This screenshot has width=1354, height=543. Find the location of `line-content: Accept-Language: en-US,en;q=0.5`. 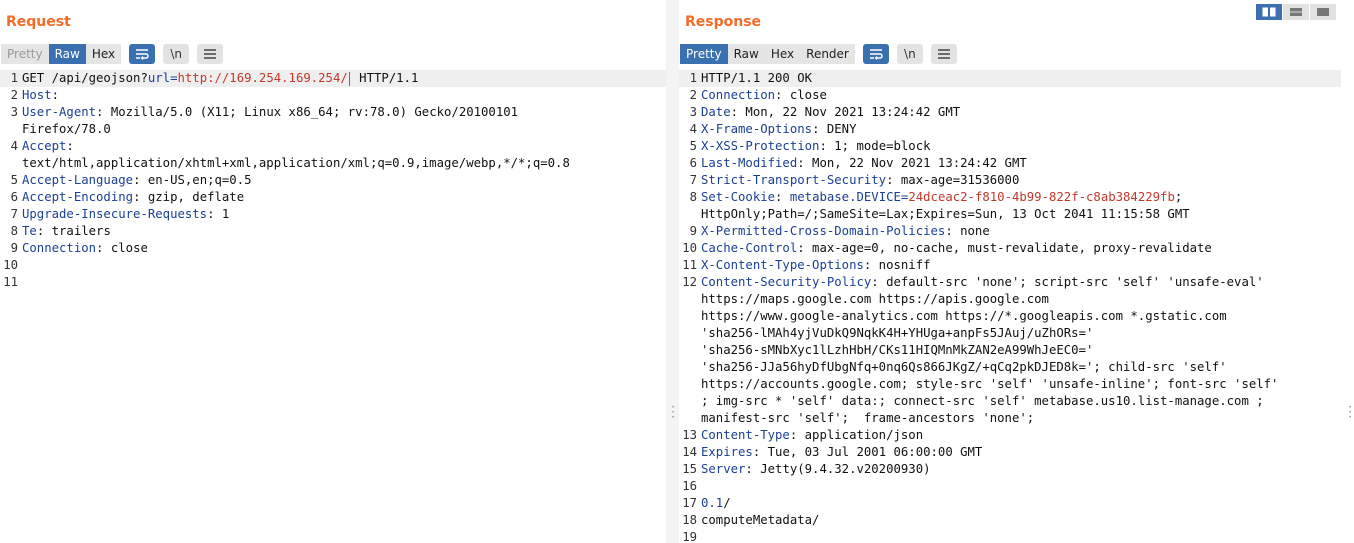

line-content: Accept-Language: en-US,en;q=0.5 is located at coordinates (344, 180).